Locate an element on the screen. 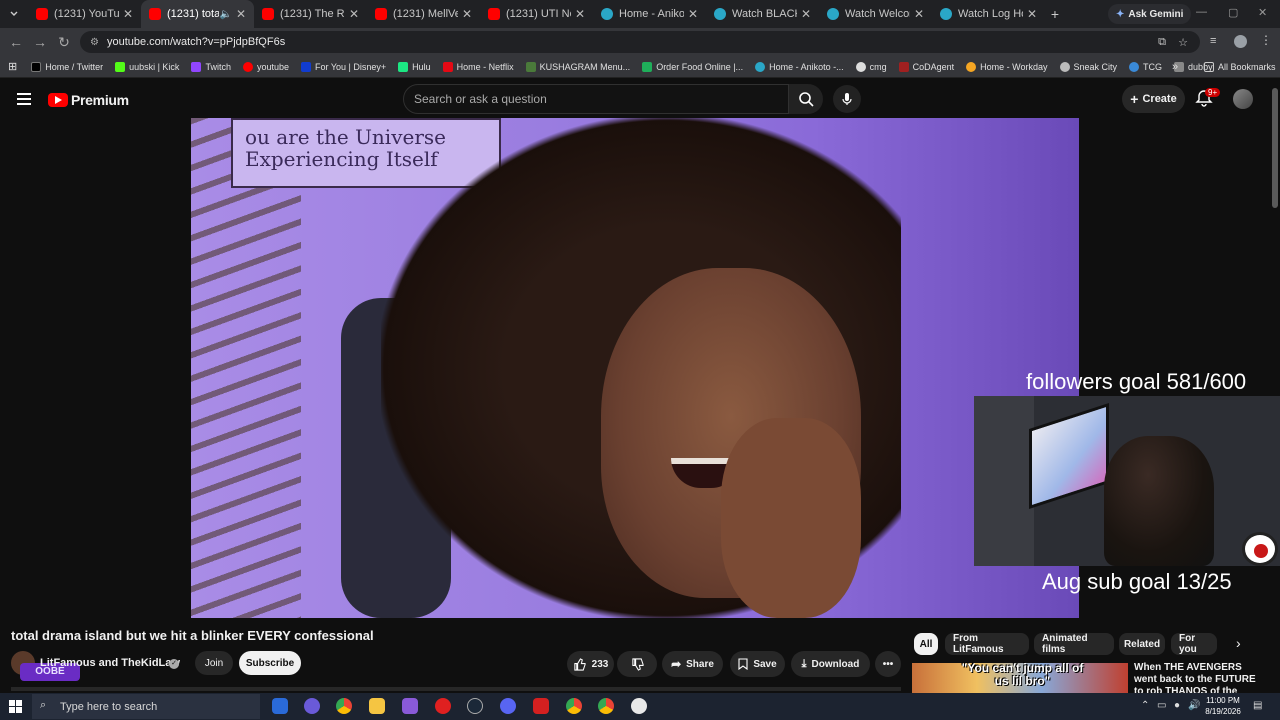 The height and width of the screenshot is (720, 1280). install-icon: ⧉ is located at coordinates (1162, 42).